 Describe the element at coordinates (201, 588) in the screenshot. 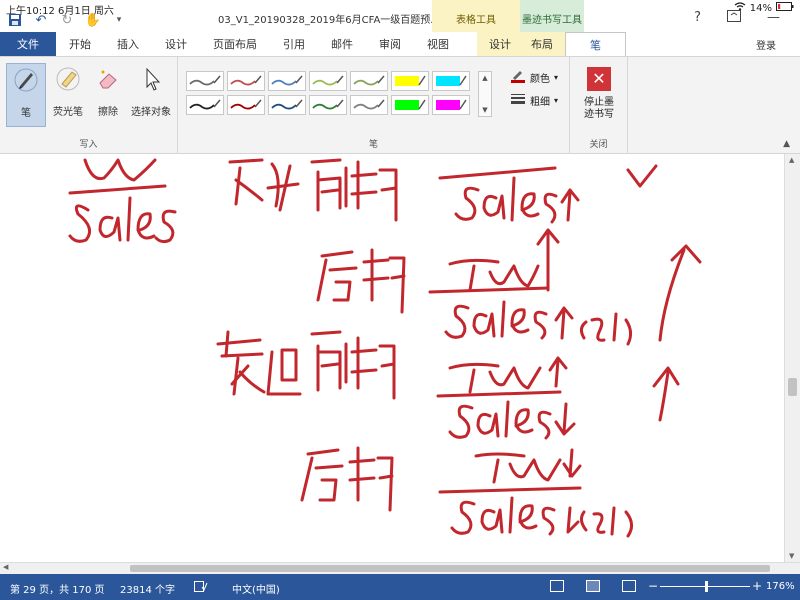

I see `proofing-icon` at that location.